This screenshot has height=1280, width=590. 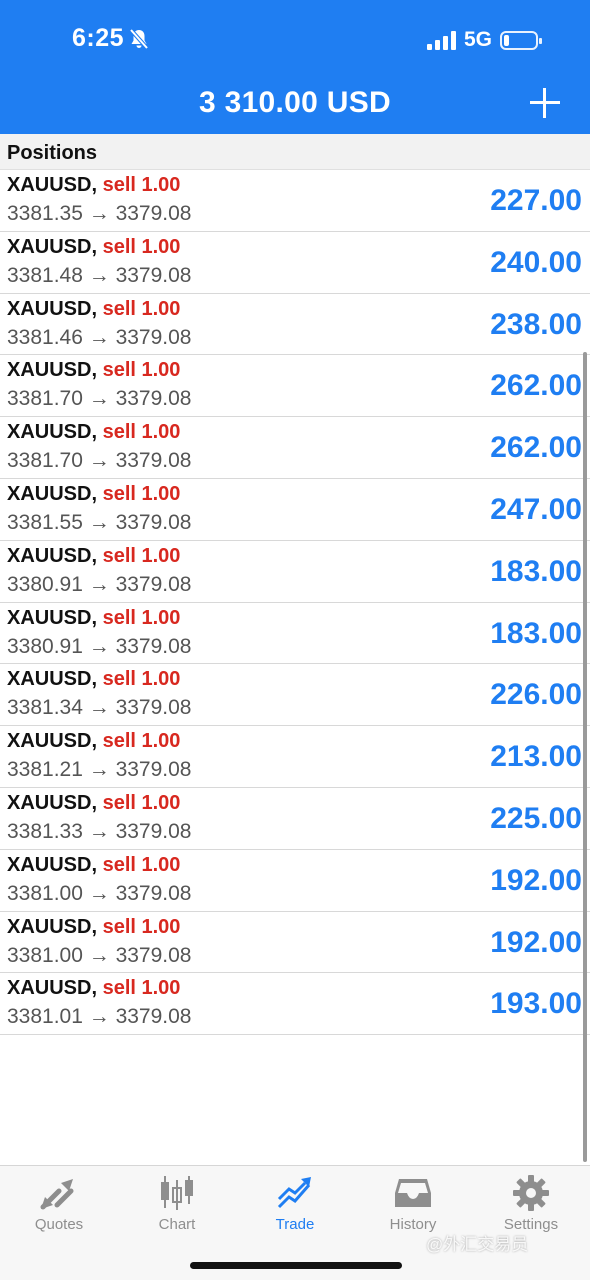 I want to click on position-row: XAUUSD, sell 1.00 3381.34 → 3379.08 226.00, so click(x=295, y=695).